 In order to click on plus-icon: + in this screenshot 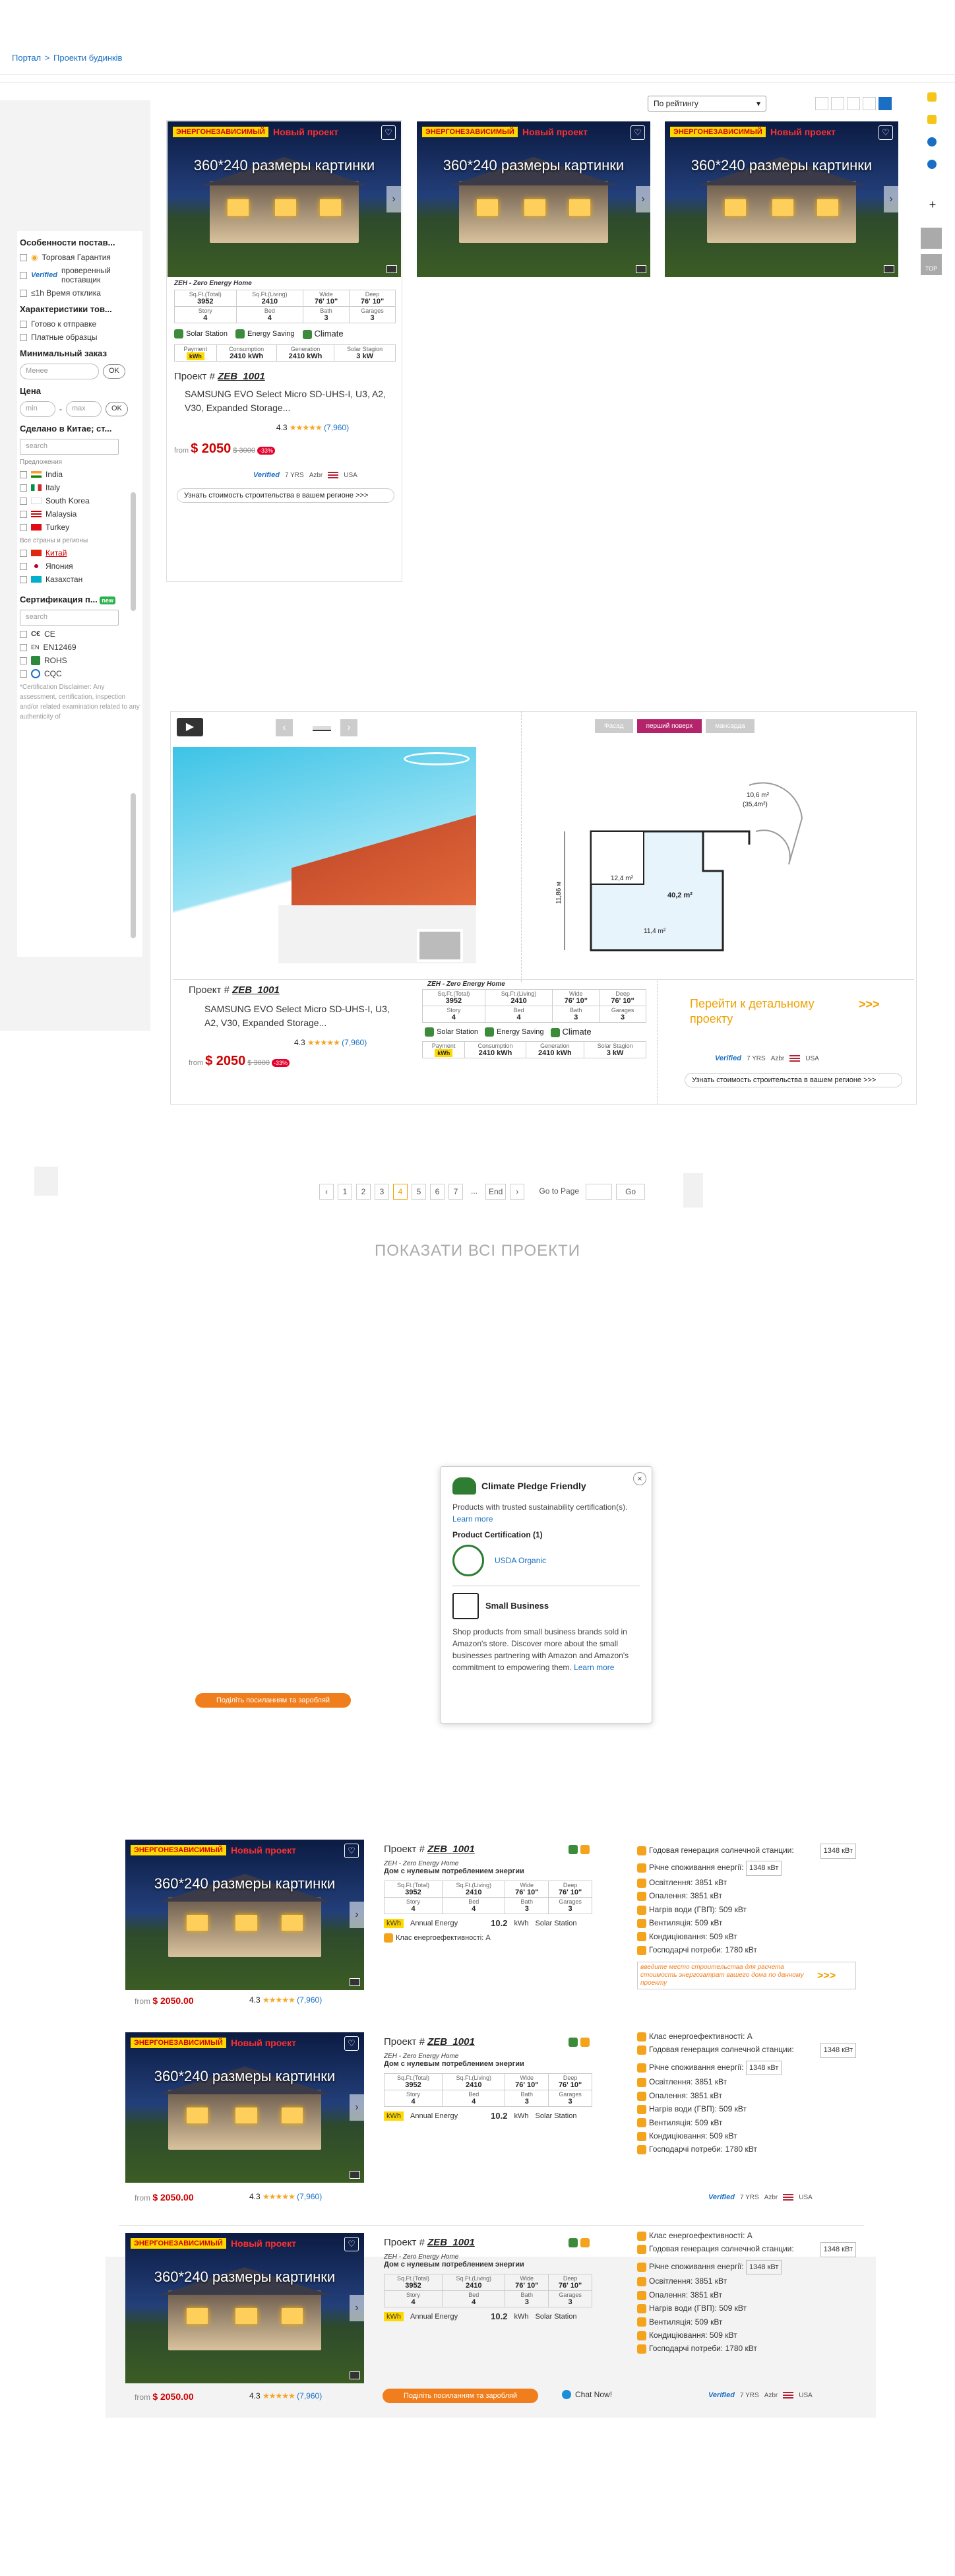, I will do `click(932, 205)`.